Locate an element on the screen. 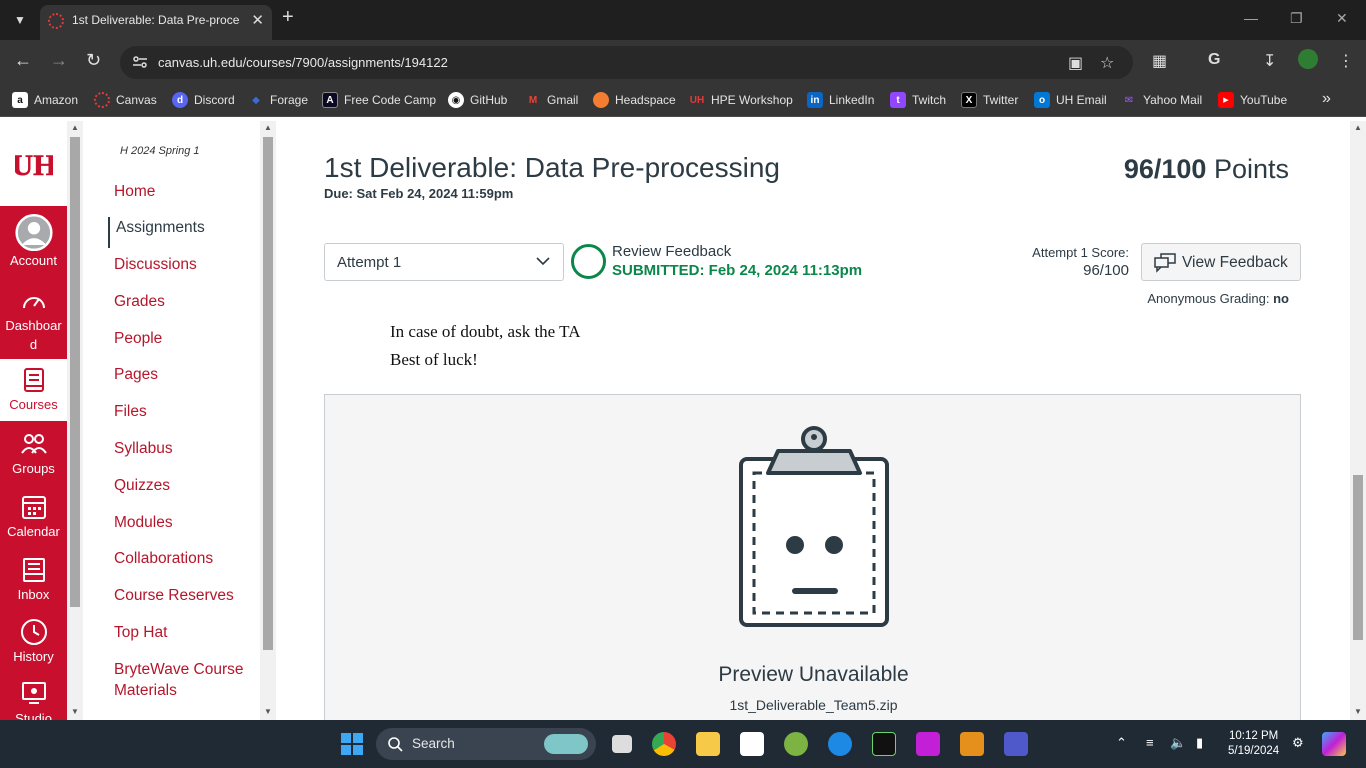  course-nav-modules: Modules is located at coordinates (143, 522).